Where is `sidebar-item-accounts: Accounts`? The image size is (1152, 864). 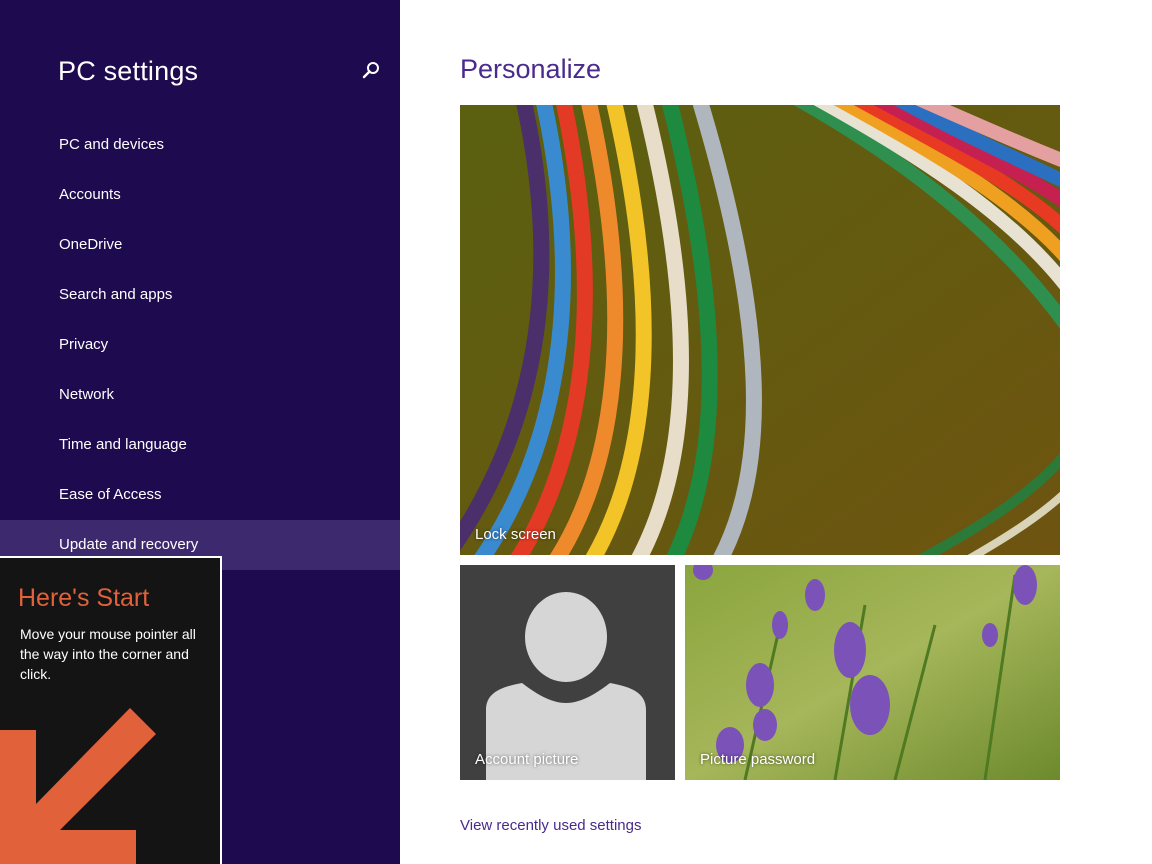 sidebar-item-accounts: Accounts is located at coordinates (200, 195).